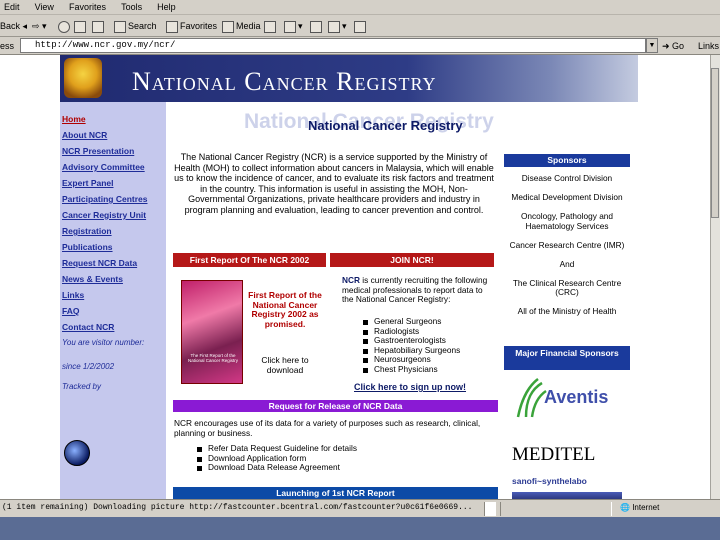 The width and height of the screenshot is (720, 540). What do you see at coordinates (412, 260) in the screenshot?
I see `join-ncr-bar: JOIN NCR!` at bounding box center [412, 260].